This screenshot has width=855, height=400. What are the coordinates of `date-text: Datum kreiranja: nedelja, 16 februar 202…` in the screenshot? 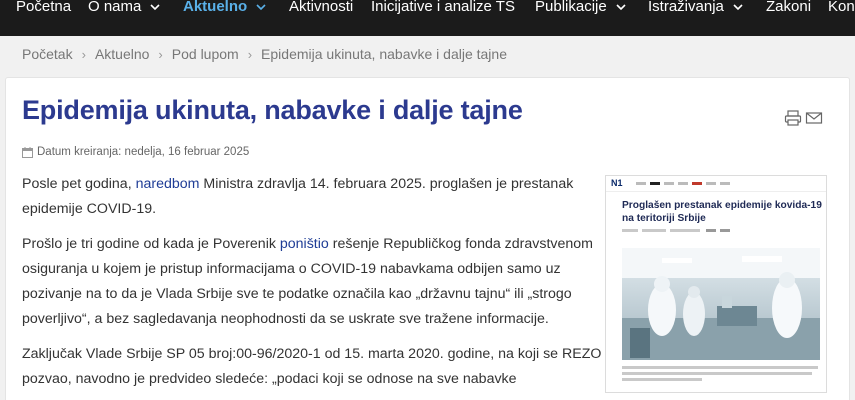 It's located at (143, 152).